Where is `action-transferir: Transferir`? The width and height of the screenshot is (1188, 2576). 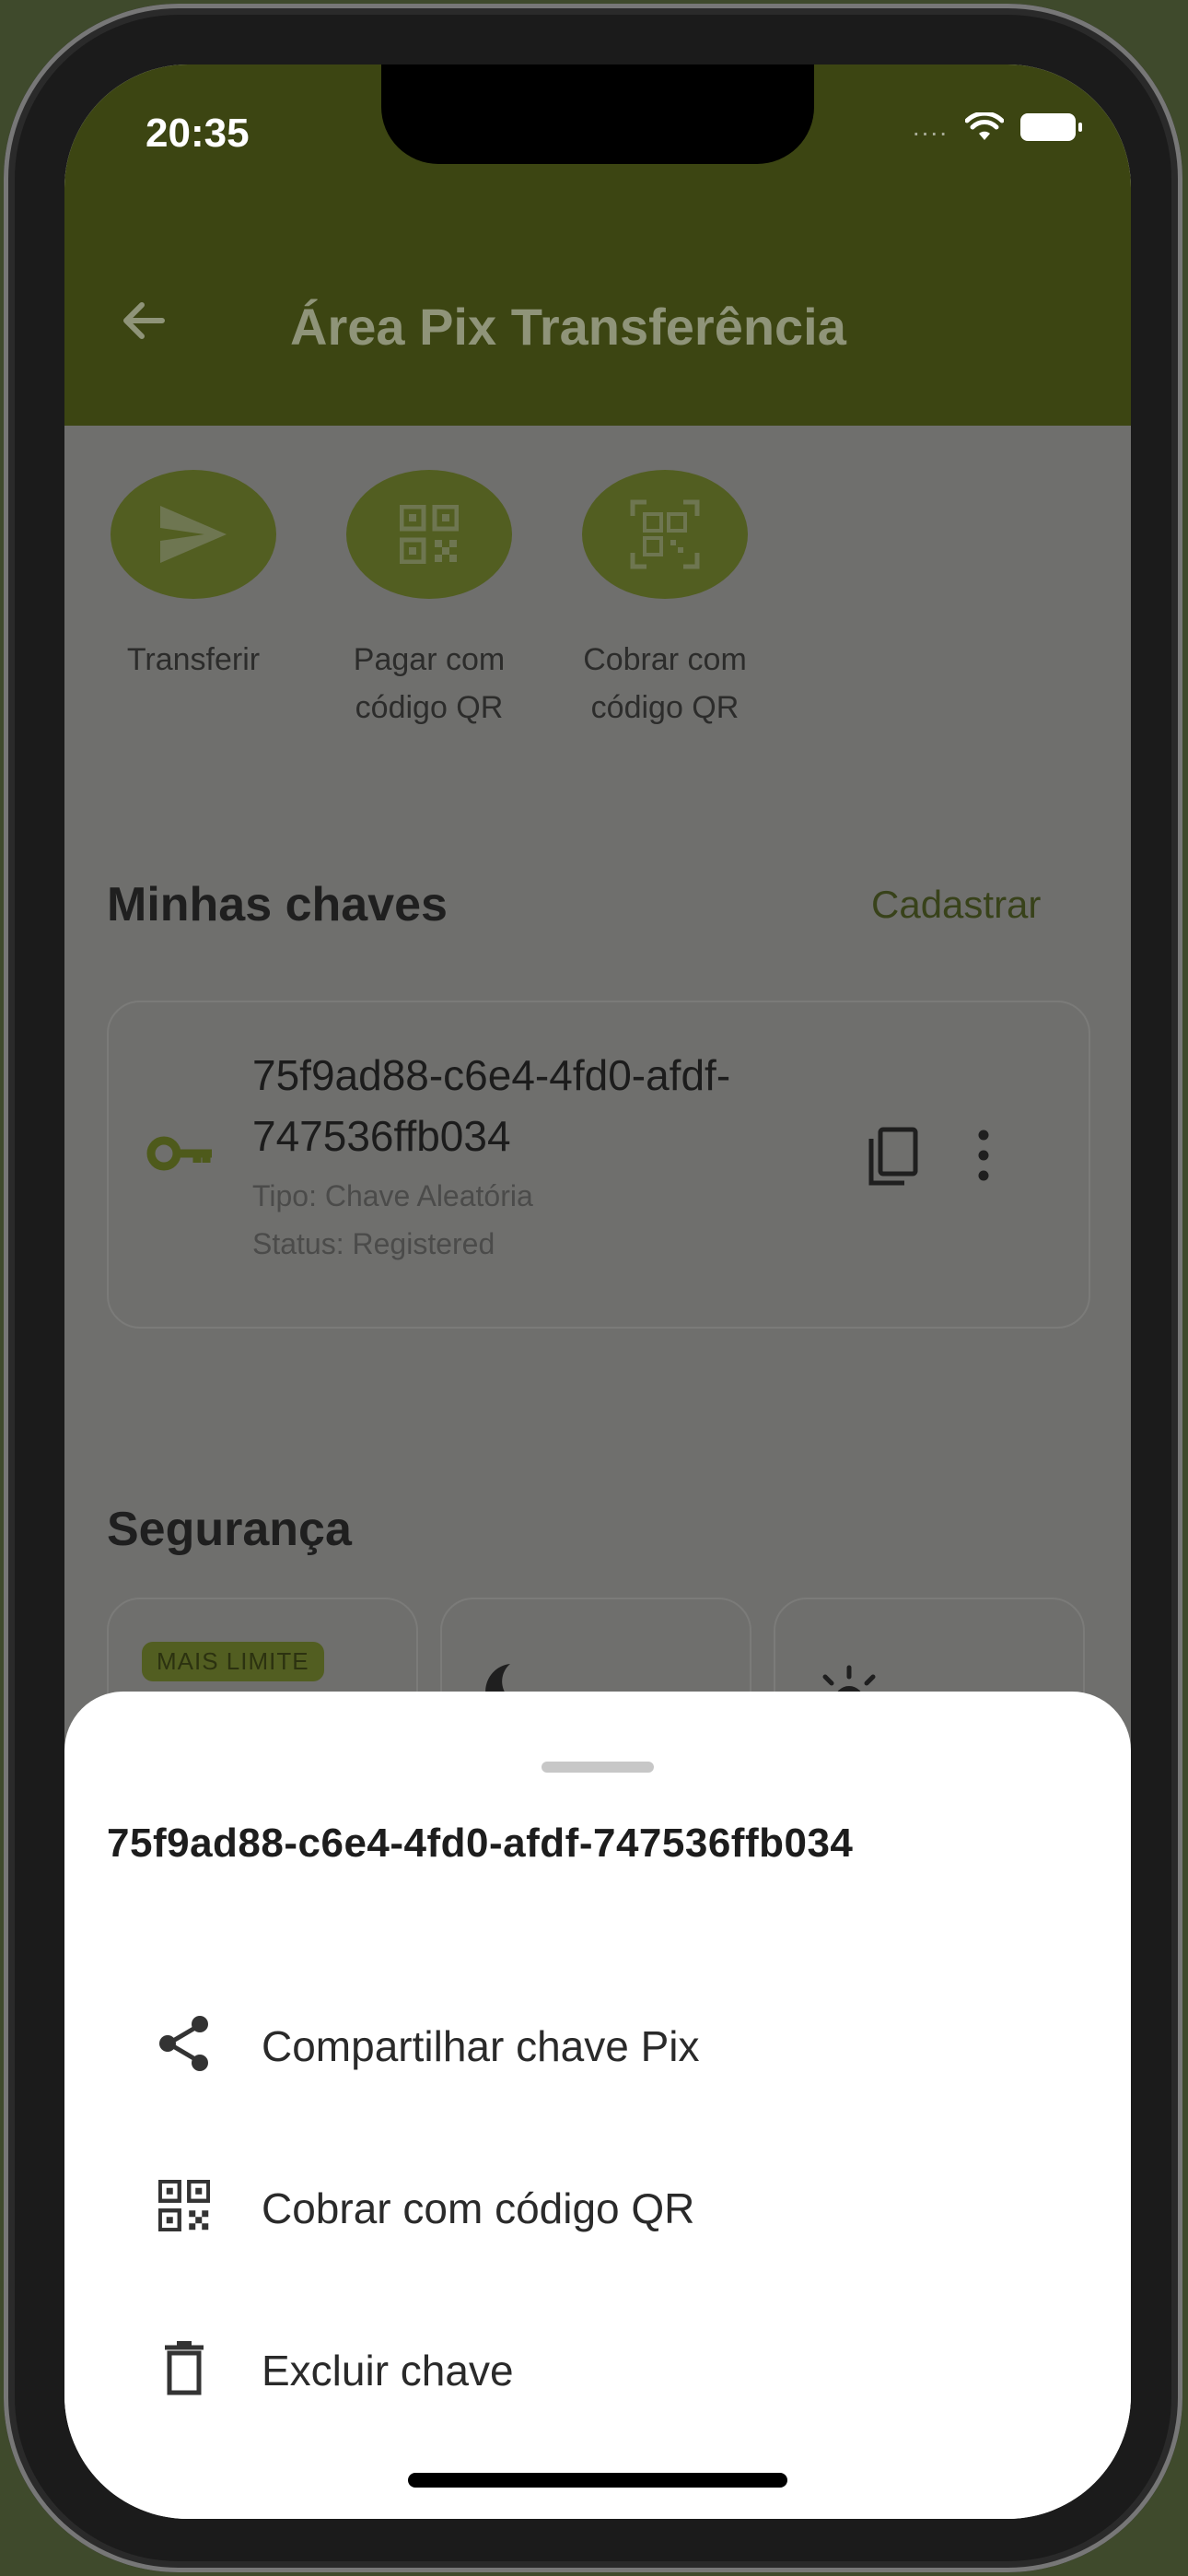
action-transferir: Transferir is located at coordinates (193, 577).